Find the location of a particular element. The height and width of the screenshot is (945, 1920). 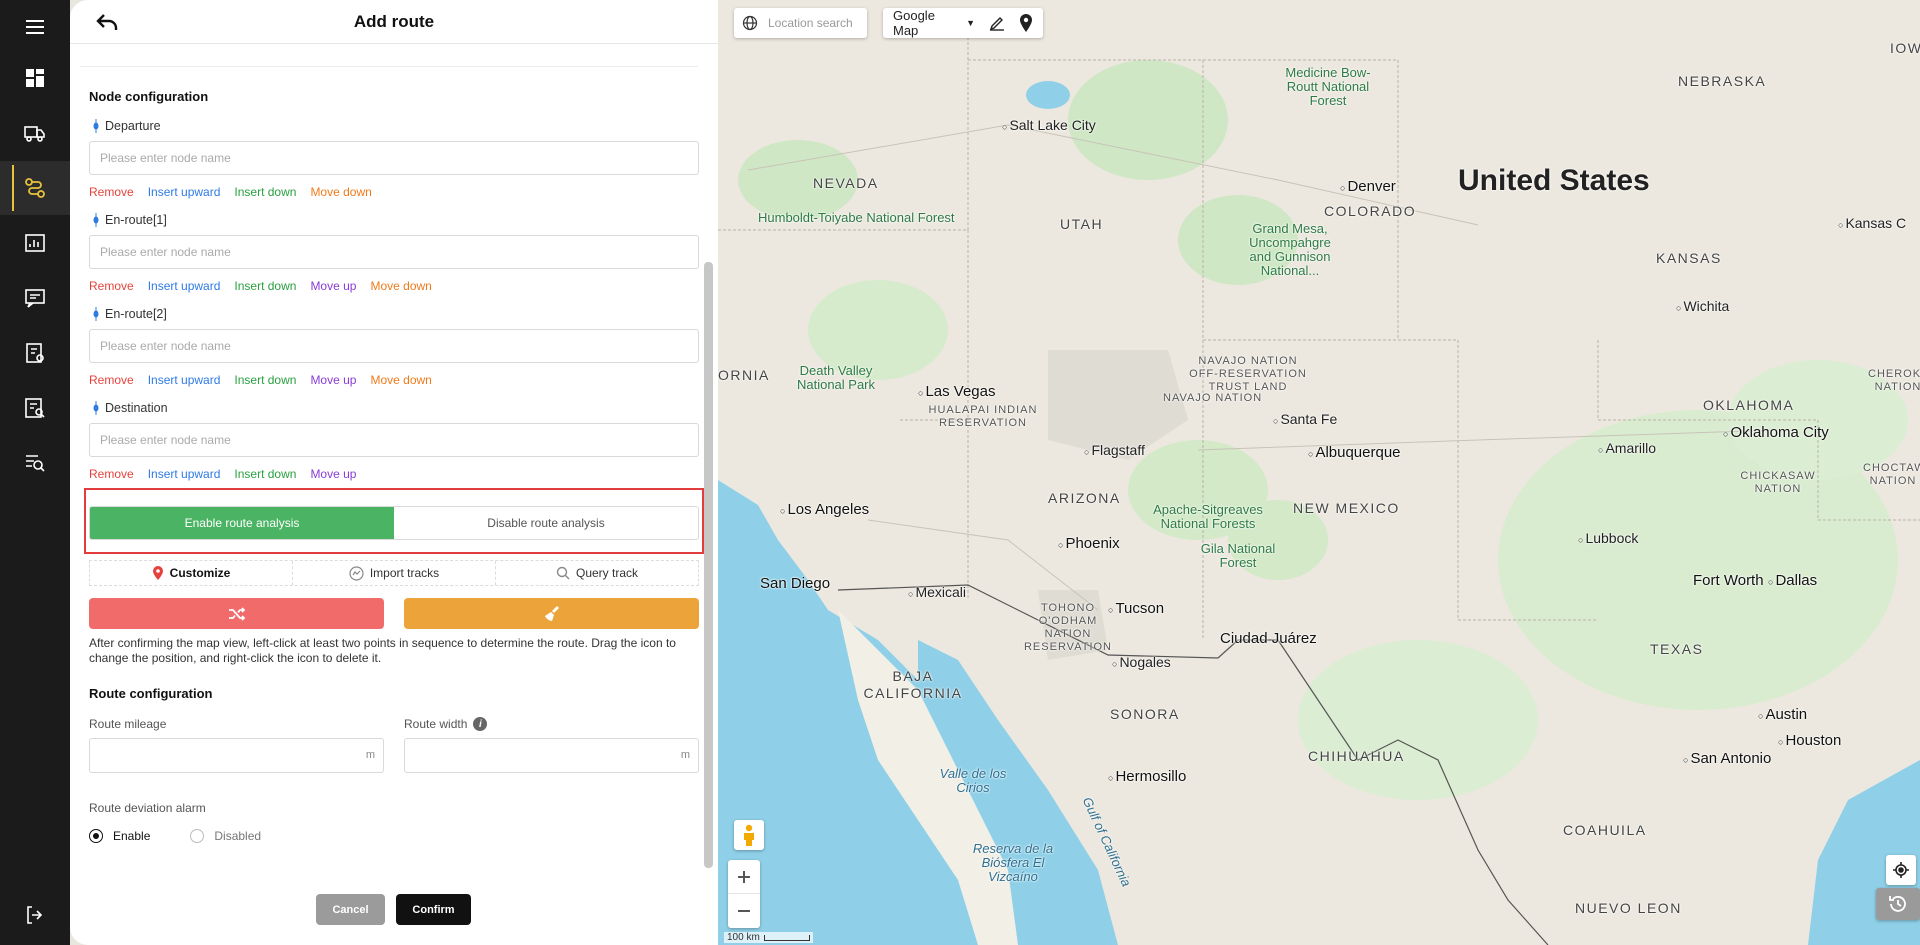

radio-enable: Enable is located at coordinates (119, 836).